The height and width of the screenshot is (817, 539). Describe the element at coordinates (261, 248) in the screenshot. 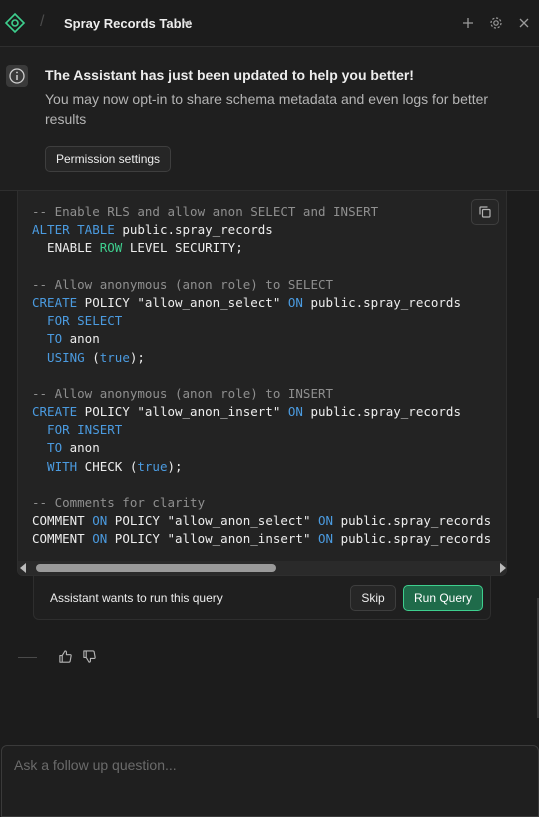

I see `code-line: ENABLE ROW LEVEL SECURITY;` at that location.